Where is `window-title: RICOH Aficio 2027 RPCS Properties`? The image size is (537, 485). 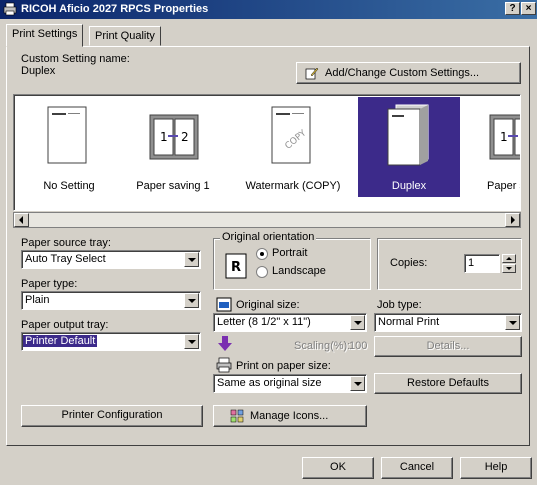
window-title: RICOH Aficio 2027 RPCS Properties is located at coordinates (115, 9).